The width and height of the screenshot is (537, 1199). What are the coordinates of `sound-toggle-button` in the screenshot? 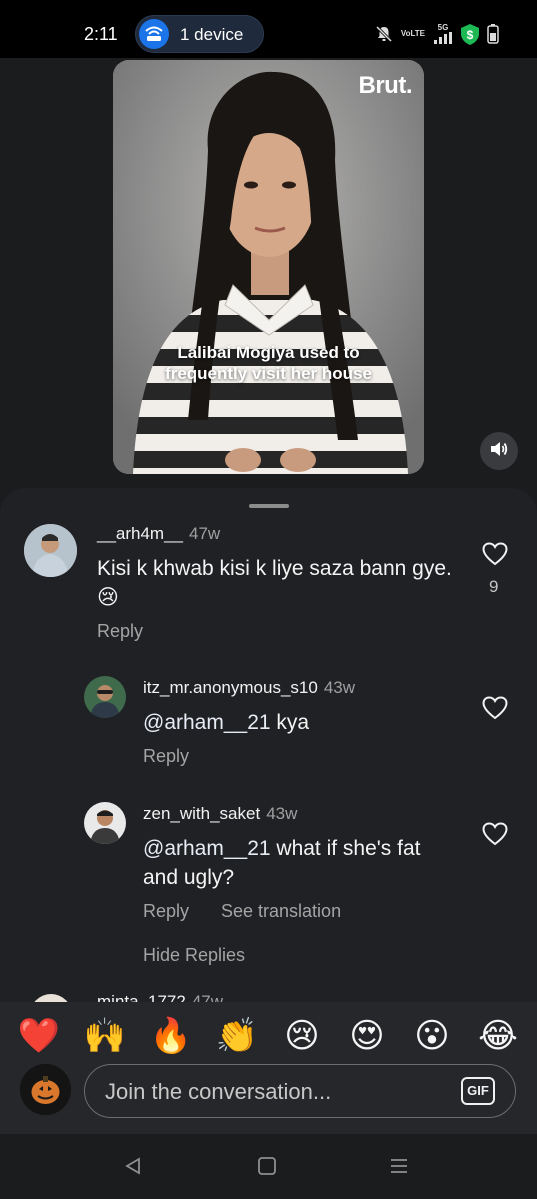 It's located at (499, 451).